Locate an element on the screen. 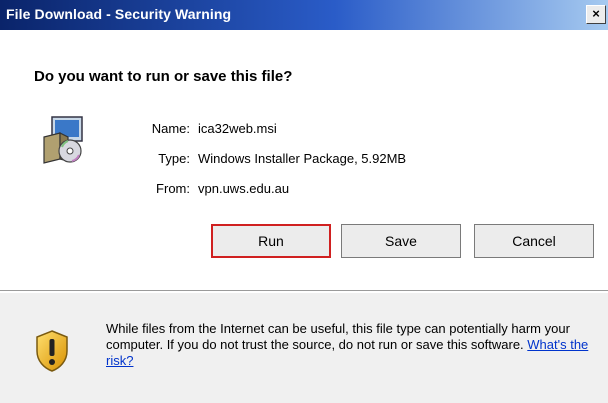 This screenshot has width=608, height=403. file-type-value: Windows Installer Package, 5.92MB is located at coordinates (302, 158).